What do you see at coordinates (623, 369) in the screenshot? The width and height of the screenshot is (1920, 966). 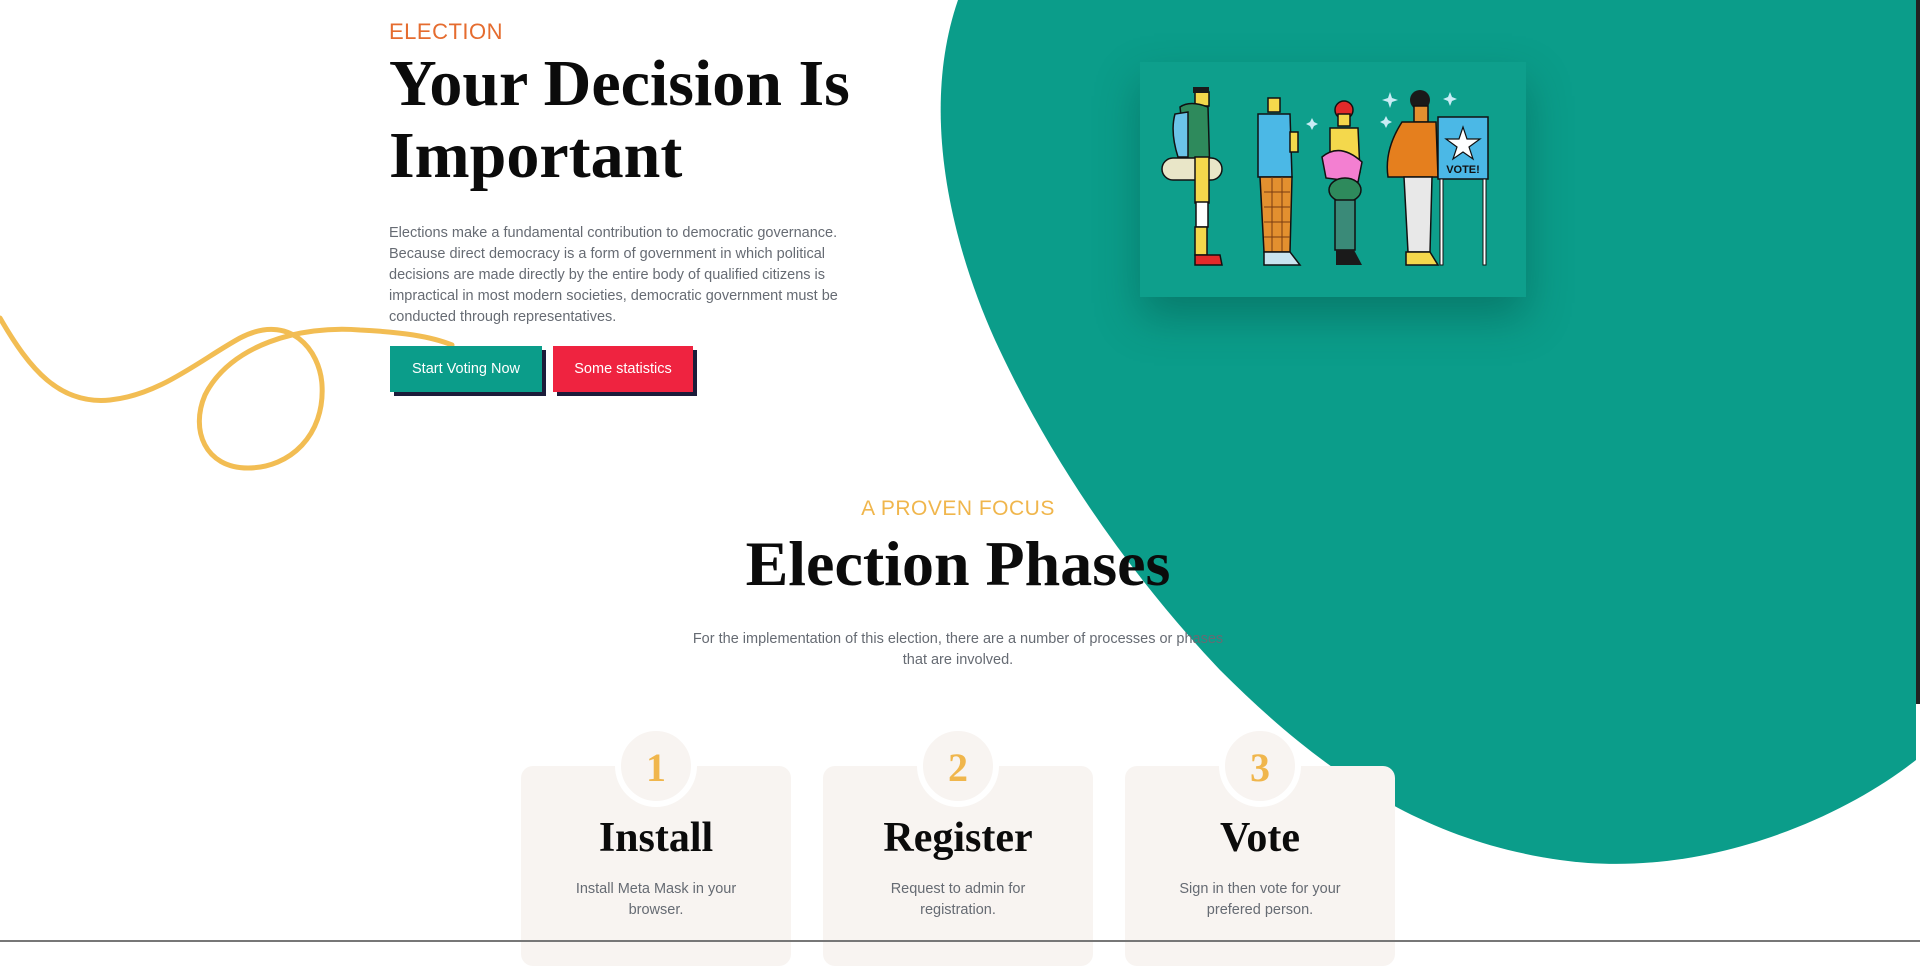 I see `statistics-button: Some statistics` at bounding box center [623, 369].